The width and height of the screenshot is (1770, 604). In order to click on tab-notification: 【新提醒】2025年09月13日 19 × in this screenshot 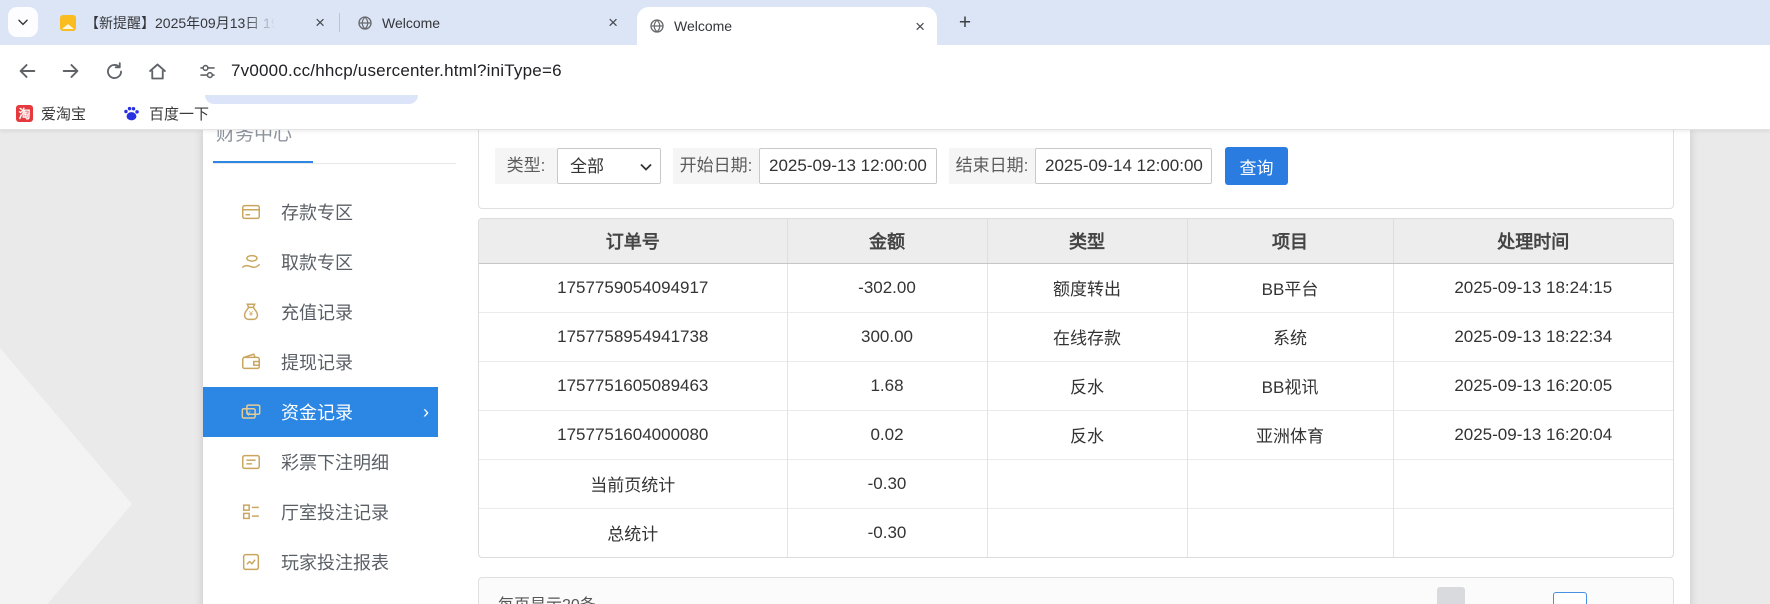, I will do `click(192, 22)`.